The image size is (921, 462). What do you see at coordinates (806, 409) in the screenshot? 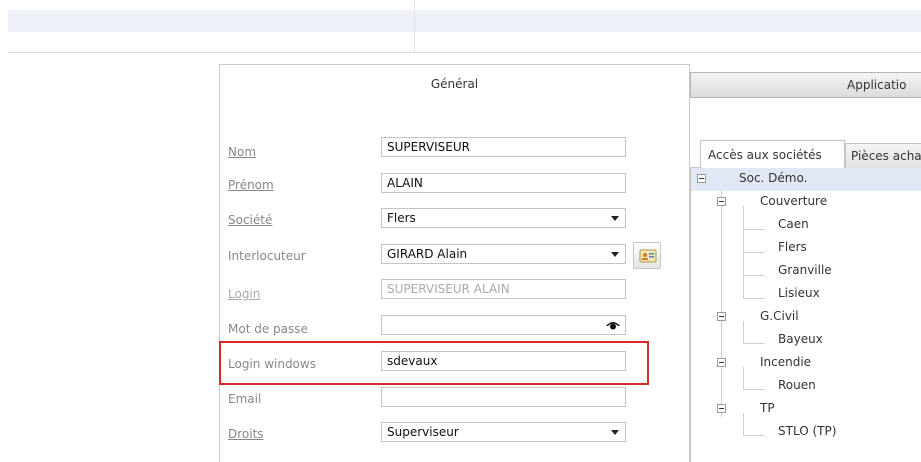
I see `tree-node-group: TP` at bounding box center [806, 409].